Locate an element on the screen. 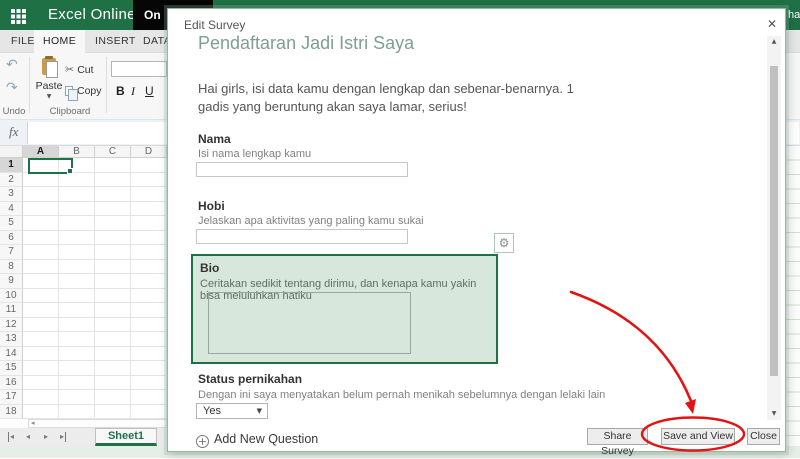 The width and height of the screenshot is (800, 459). save-and-view-button: Save and View is located at coordinates (698, 436).